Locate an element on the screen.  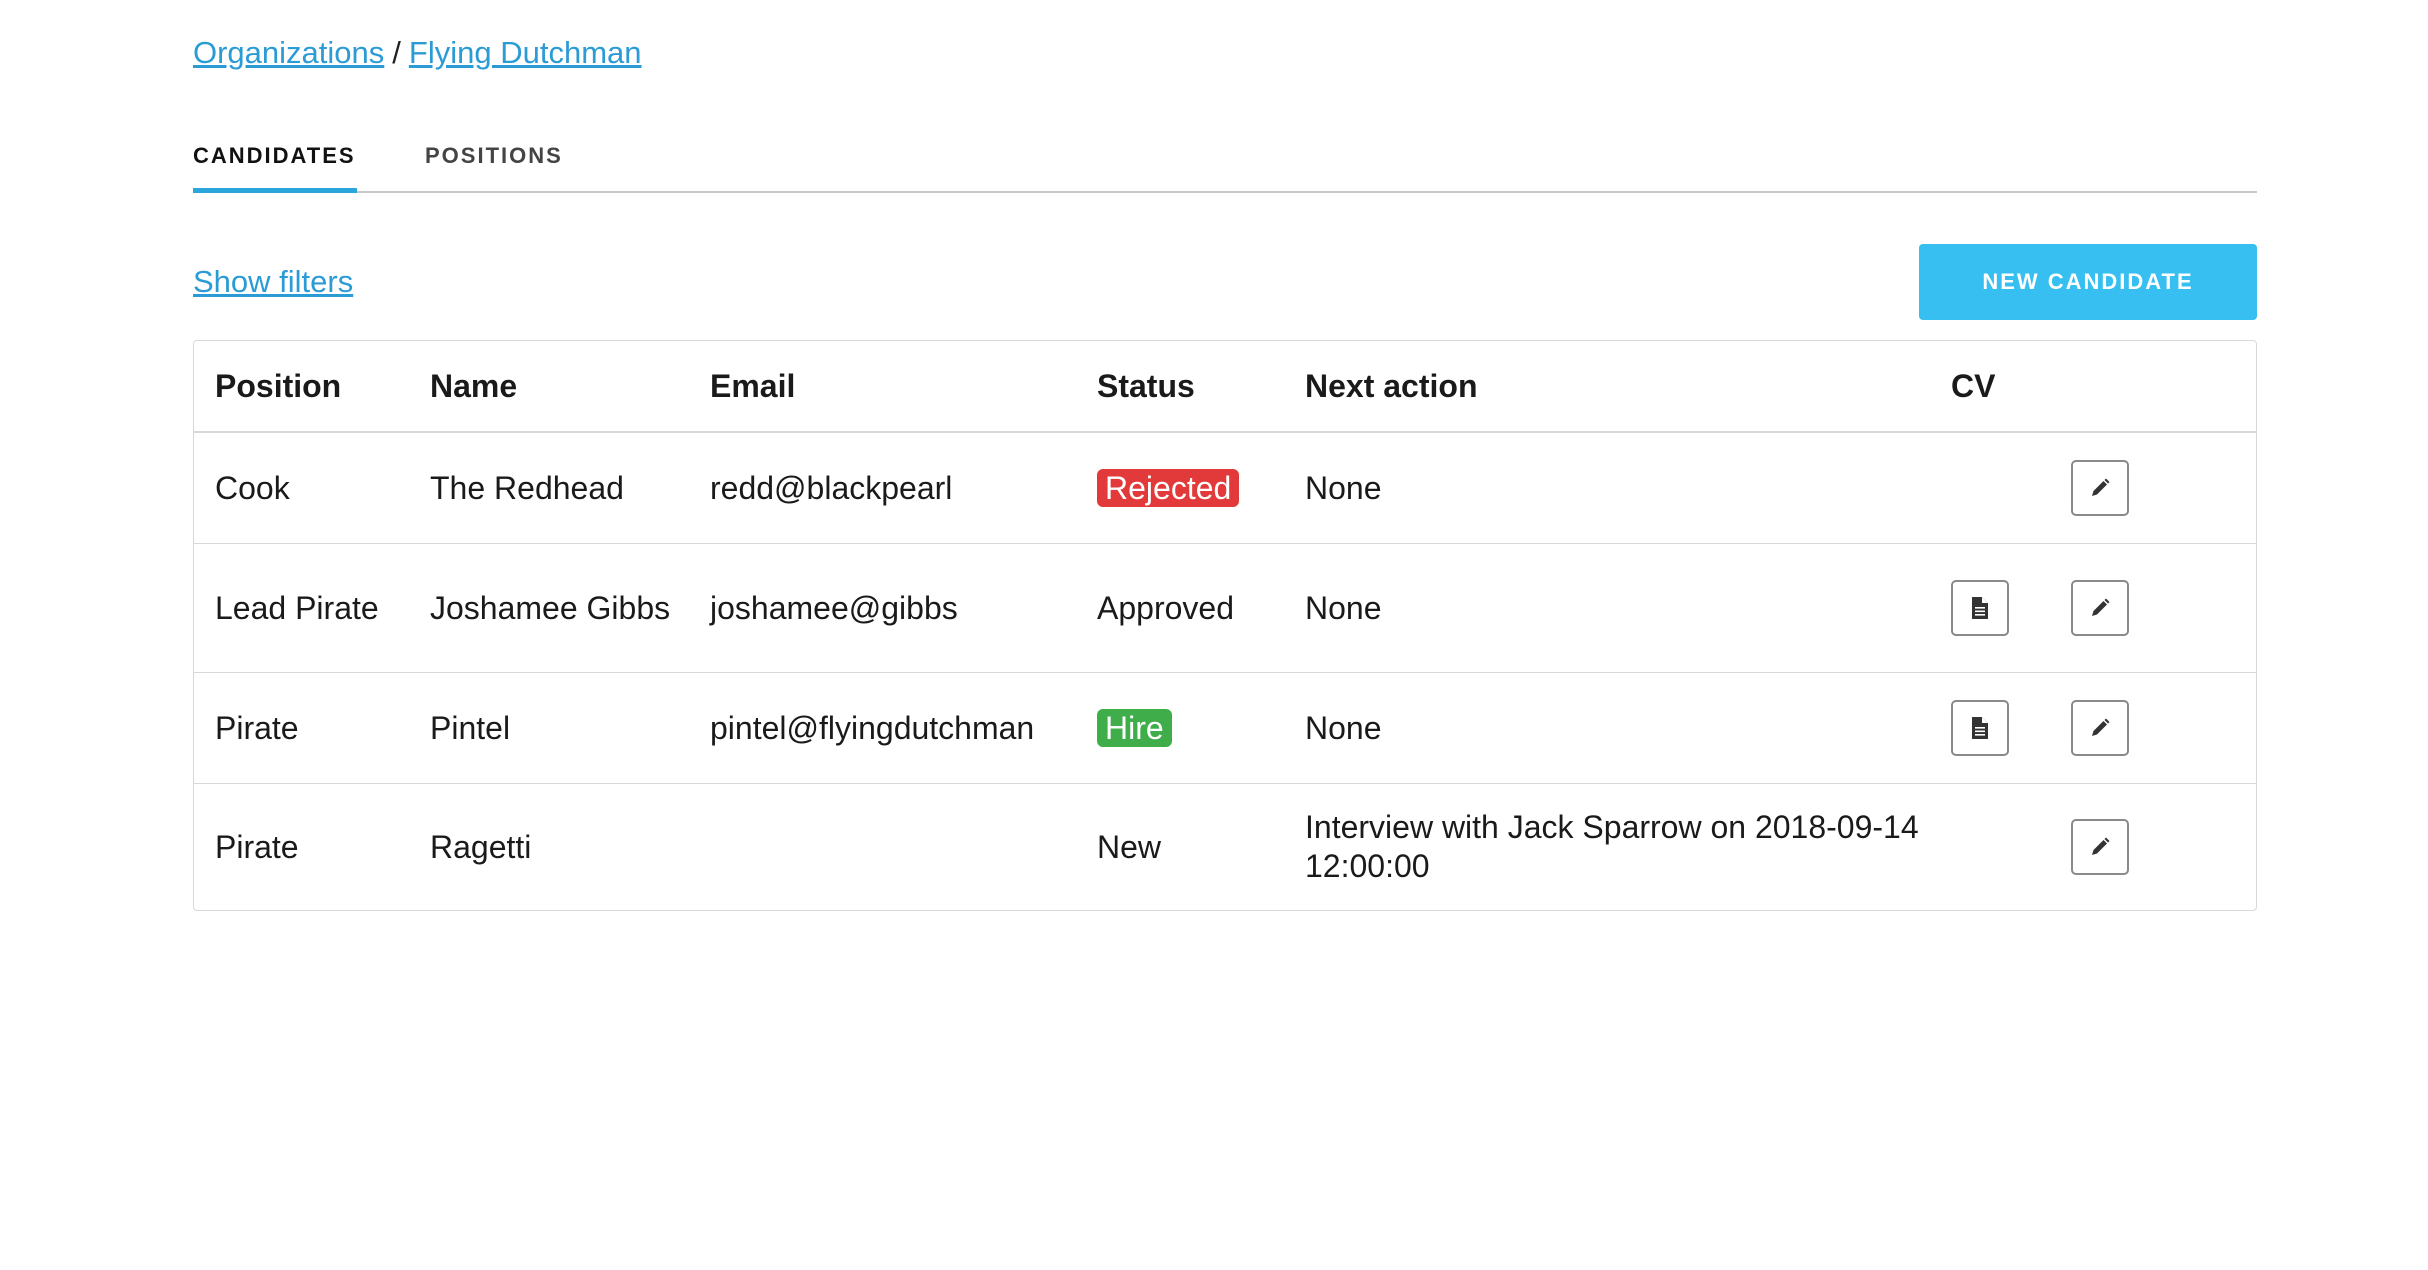
cell-position: Cook is located at coordinates (301, 488).